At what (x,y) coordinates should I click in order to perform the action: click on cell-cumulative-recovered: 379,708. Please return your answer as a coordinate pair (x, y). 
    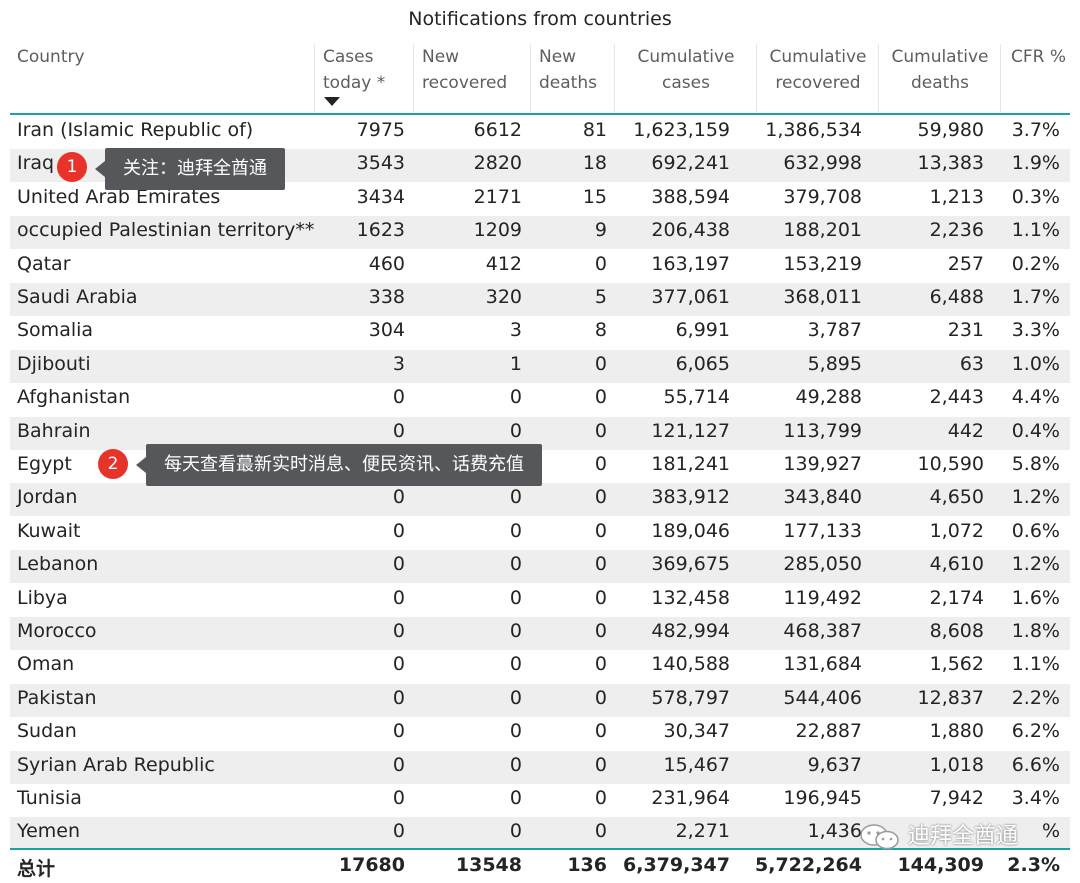
    Looking at the image, I should click on (822, 196).